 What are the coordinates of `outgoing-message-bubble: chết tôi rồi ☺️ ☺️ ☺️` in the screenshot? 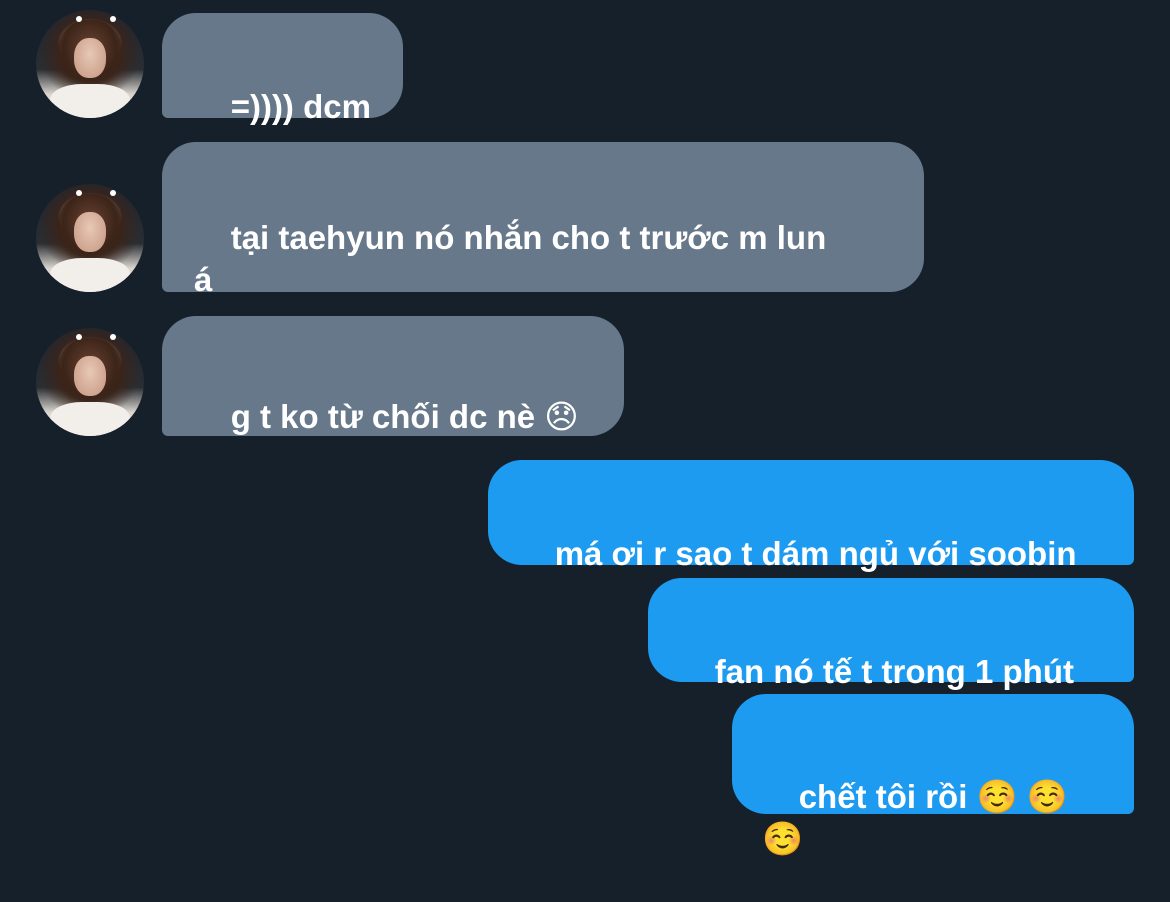 It's located at (933, 775).